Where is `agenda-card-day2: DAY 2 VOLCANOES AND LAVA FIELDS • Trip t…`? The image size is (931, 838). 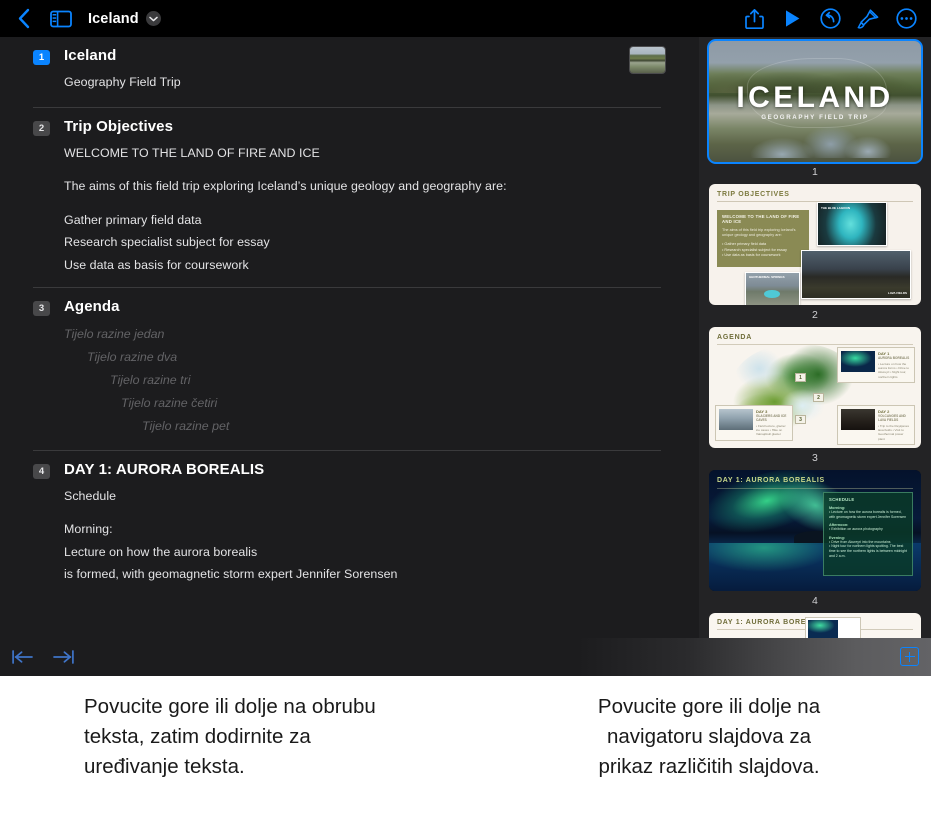 agenda-card-day2: DAY 2 VOLCANOES AND LAVA FIELDS • Trip t… is located at coordinates (876, 425).